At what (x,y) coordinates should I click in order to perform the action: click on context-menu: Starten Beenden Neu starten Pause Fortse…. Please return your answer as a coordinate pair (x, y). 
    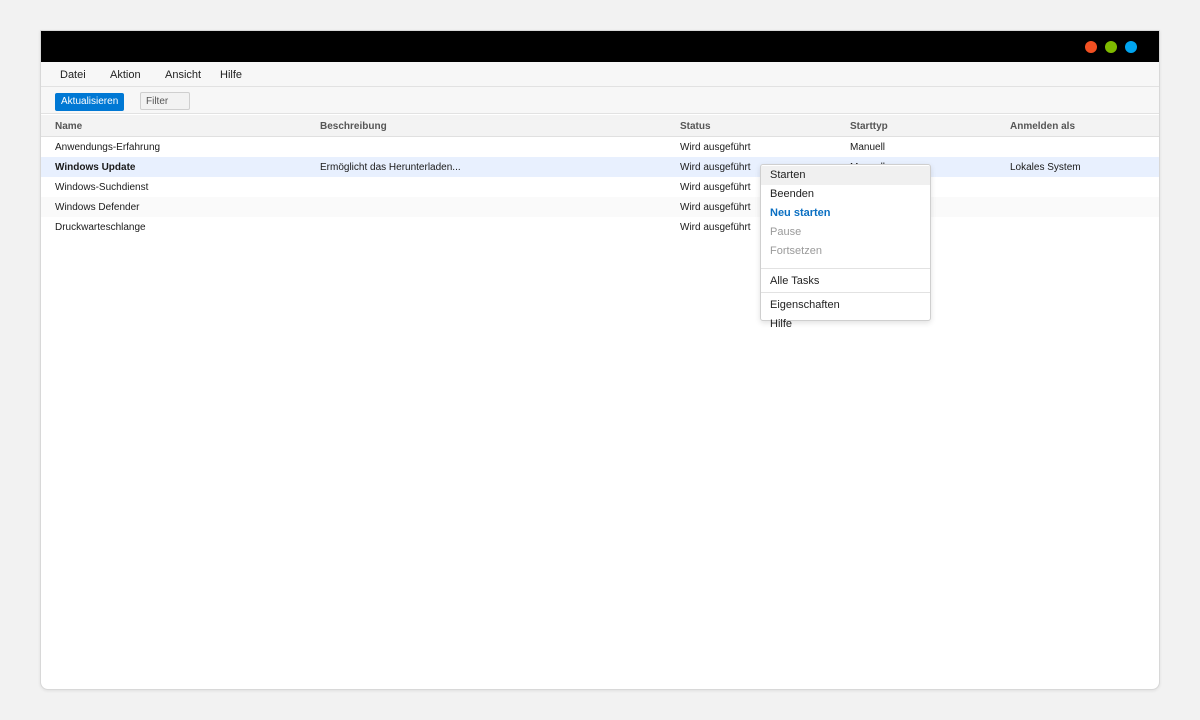
    Looking at the image, I should click on (845, 242).